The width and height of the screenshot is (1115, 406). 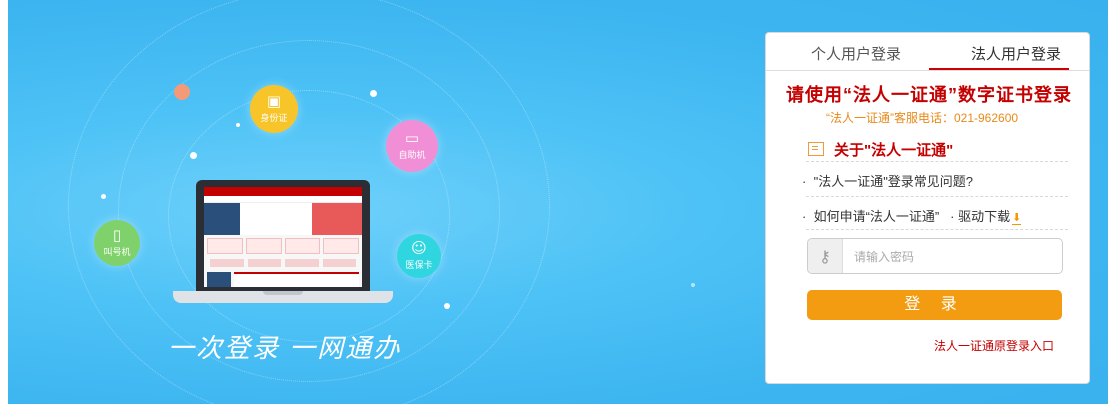 I want to click on driver-download-link: 驱动下载, so click(x=984, y=216).